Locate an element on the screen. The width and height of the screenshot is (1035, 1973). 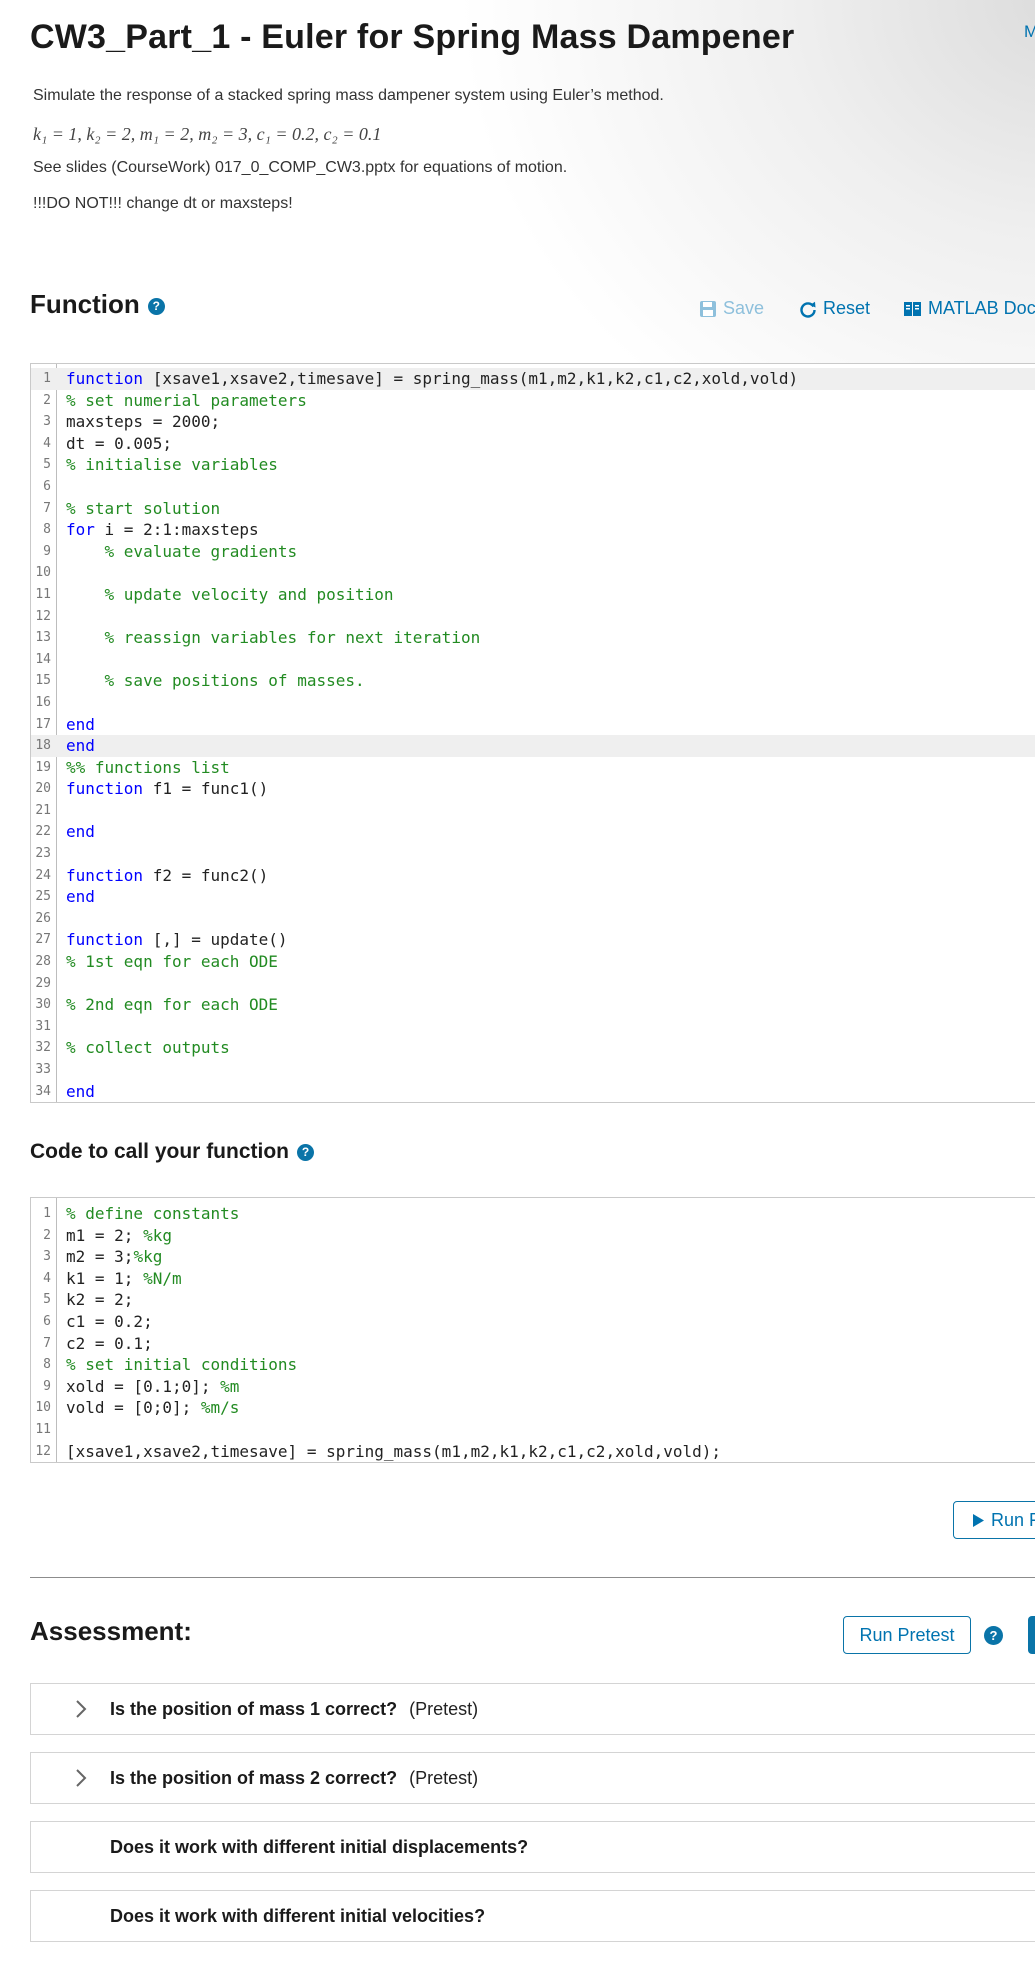
line-number: 16 is located at coordinates (43, 702).